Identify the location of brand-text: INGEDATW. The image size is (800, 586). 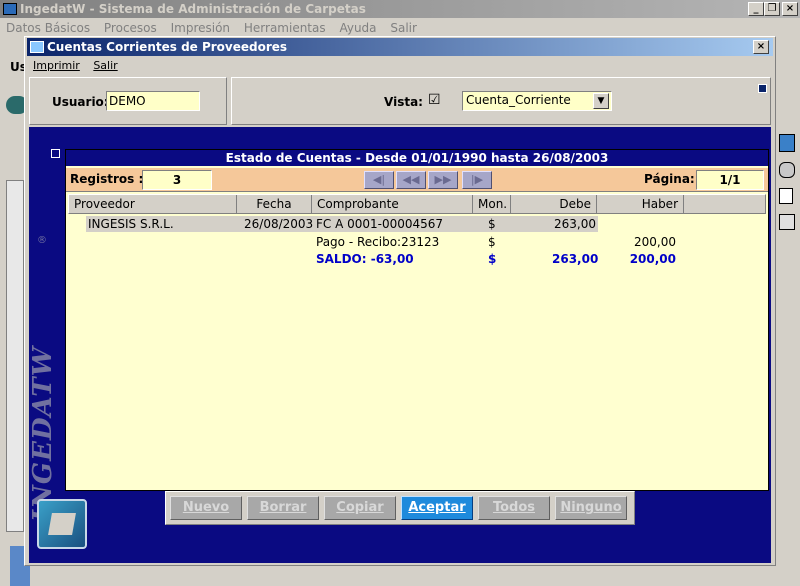
(43, 434).